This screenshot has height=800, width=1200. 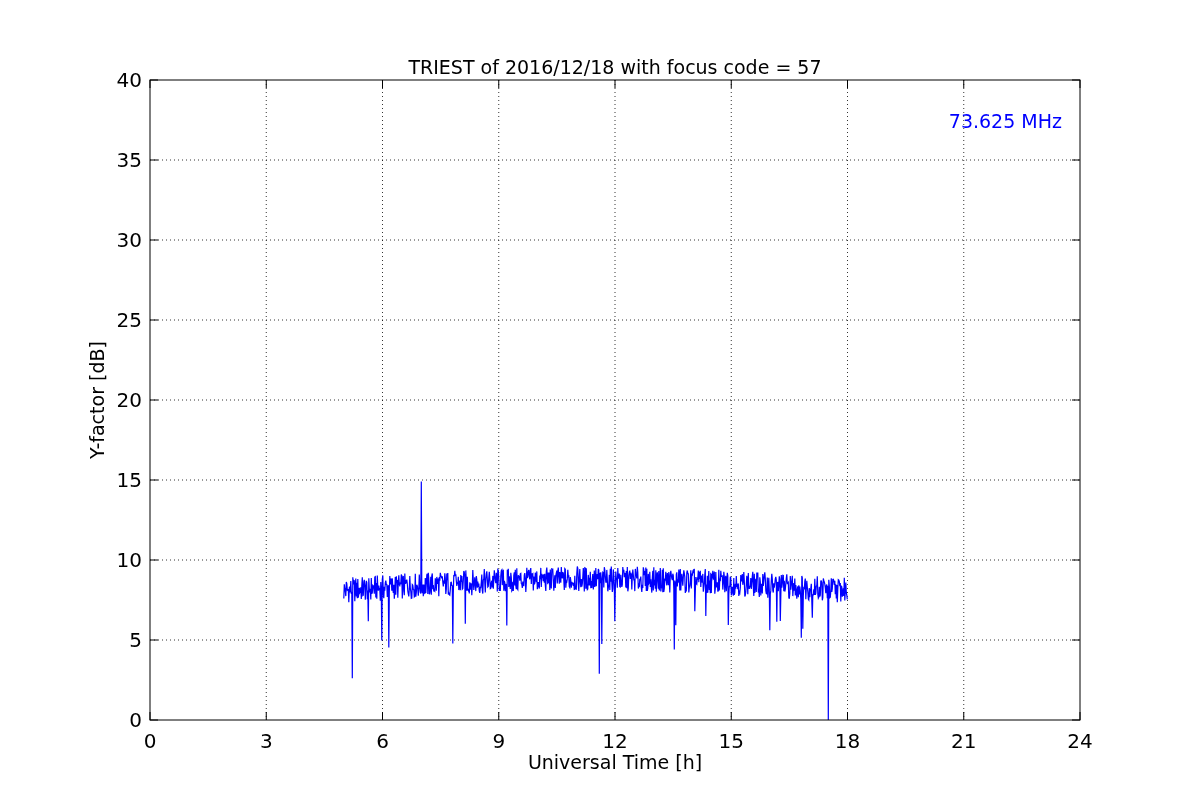 What do you see at coordinates (135, 720) in the screenshot?
I see `y-tick-label: 0` at bounding box center [135, 720].